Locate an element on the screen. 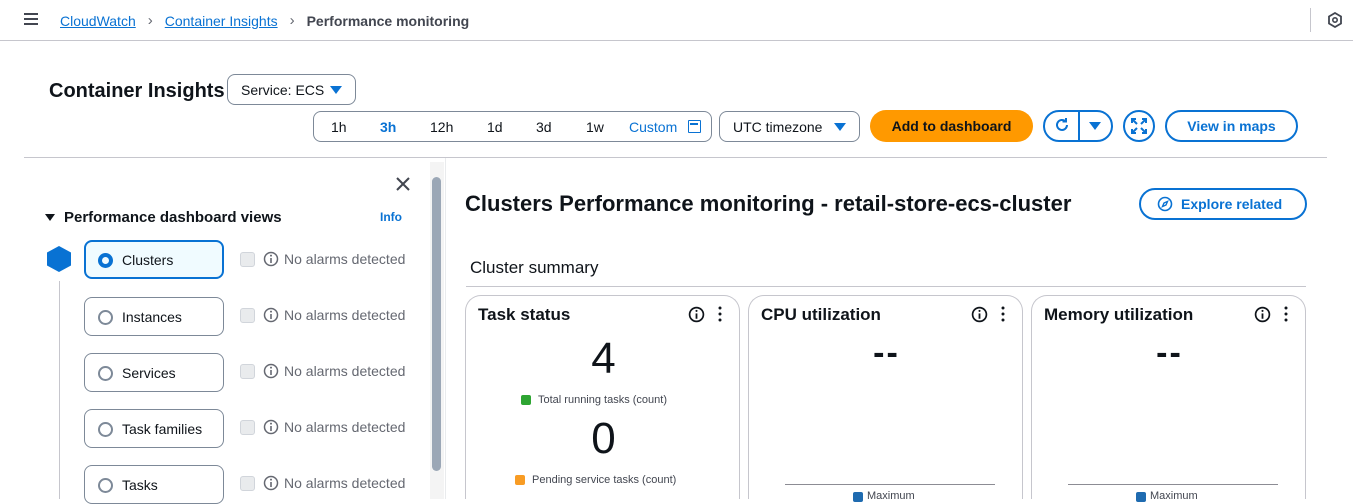 This screenshot has width=1353, height=504. card-title: Task status is located at coordinates (524, 314).